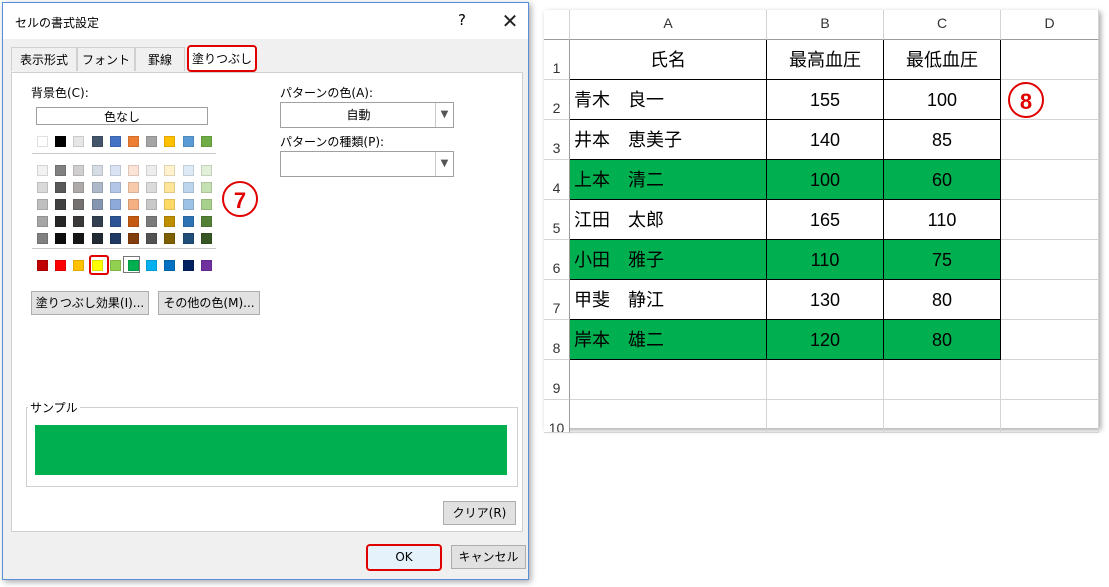 The height and width of the screenshot is (587, 1109). I want to click on close-icon: ✕, so click(510, 21).